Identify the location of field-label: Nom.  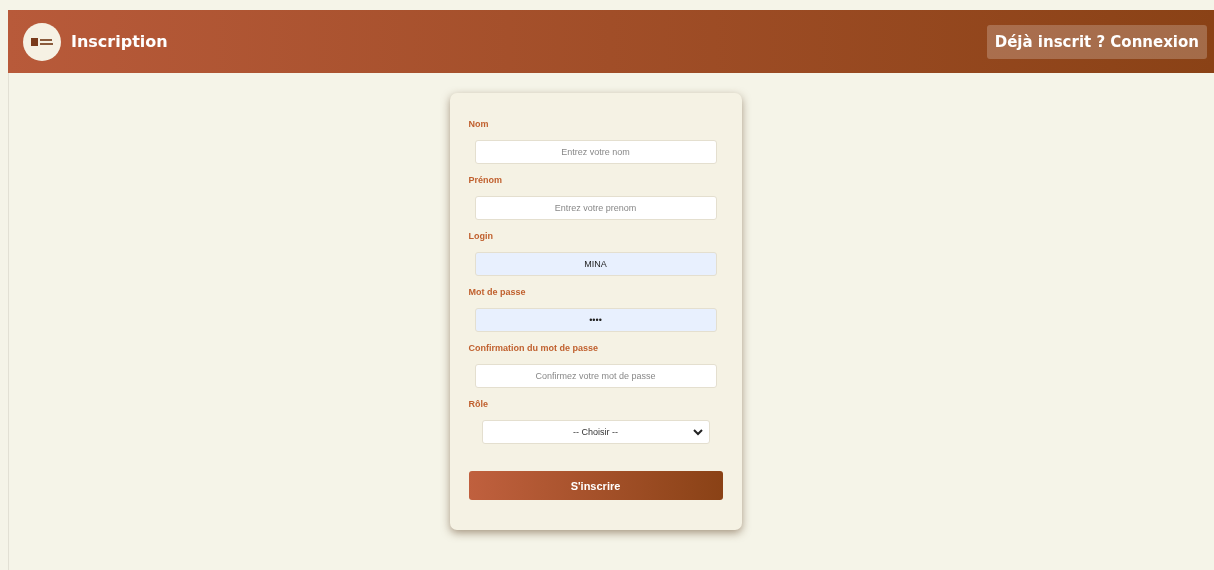
(479, 124).